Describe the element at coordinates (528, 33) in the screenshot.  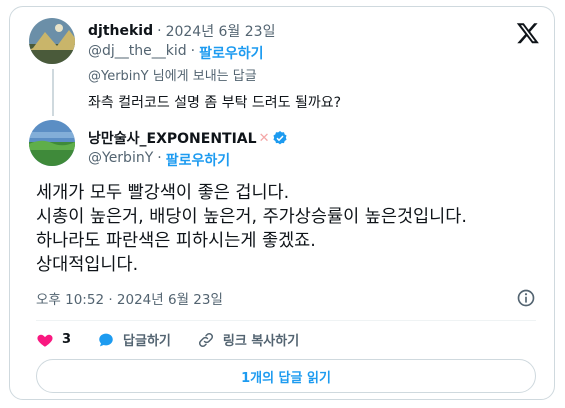
I see `x-logo-icon` at that location.